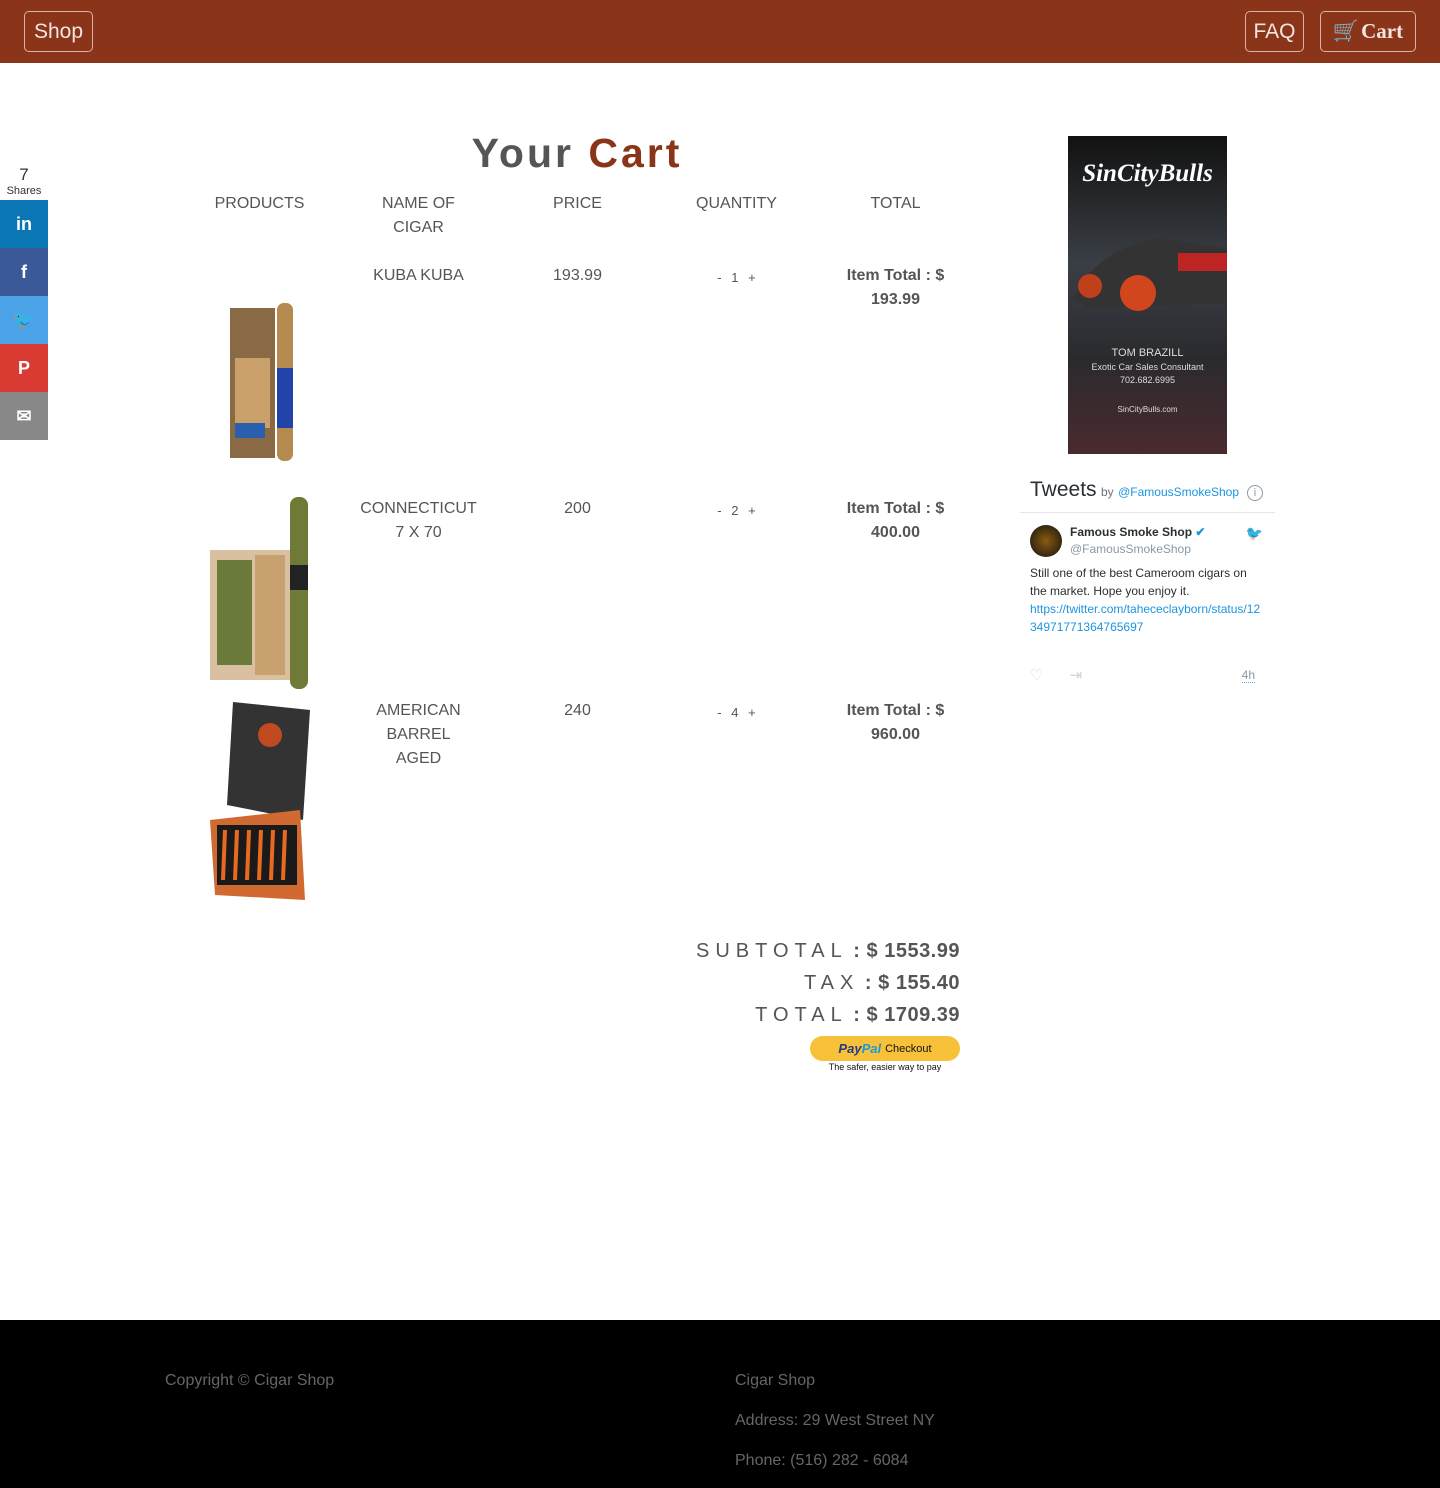 This screenshot has height=1488, width=1440. Describe the element at coordinates (577, 153) in the screenshot. I see `page-title: Your Cart` at that location.